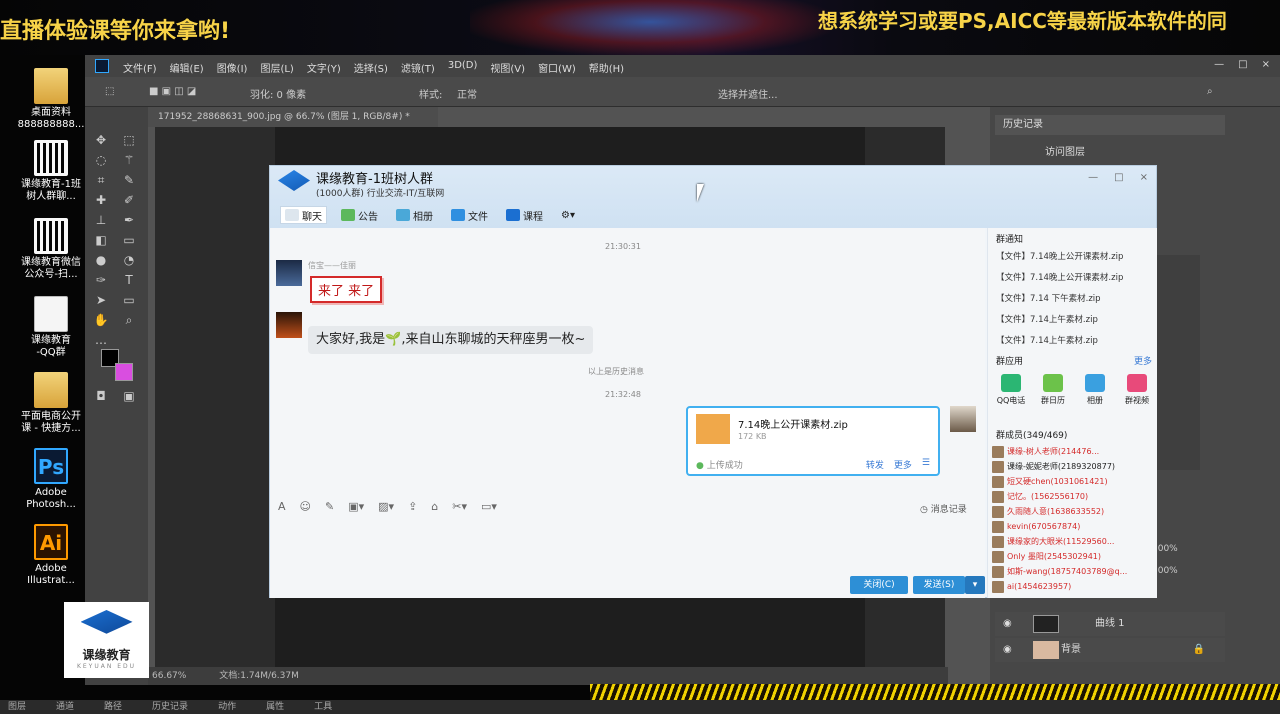  What do you see at coordinates (356, 506) in the screenshot?
I see `screenshot-icon: ▣▾` at bounding box center [356, 506].